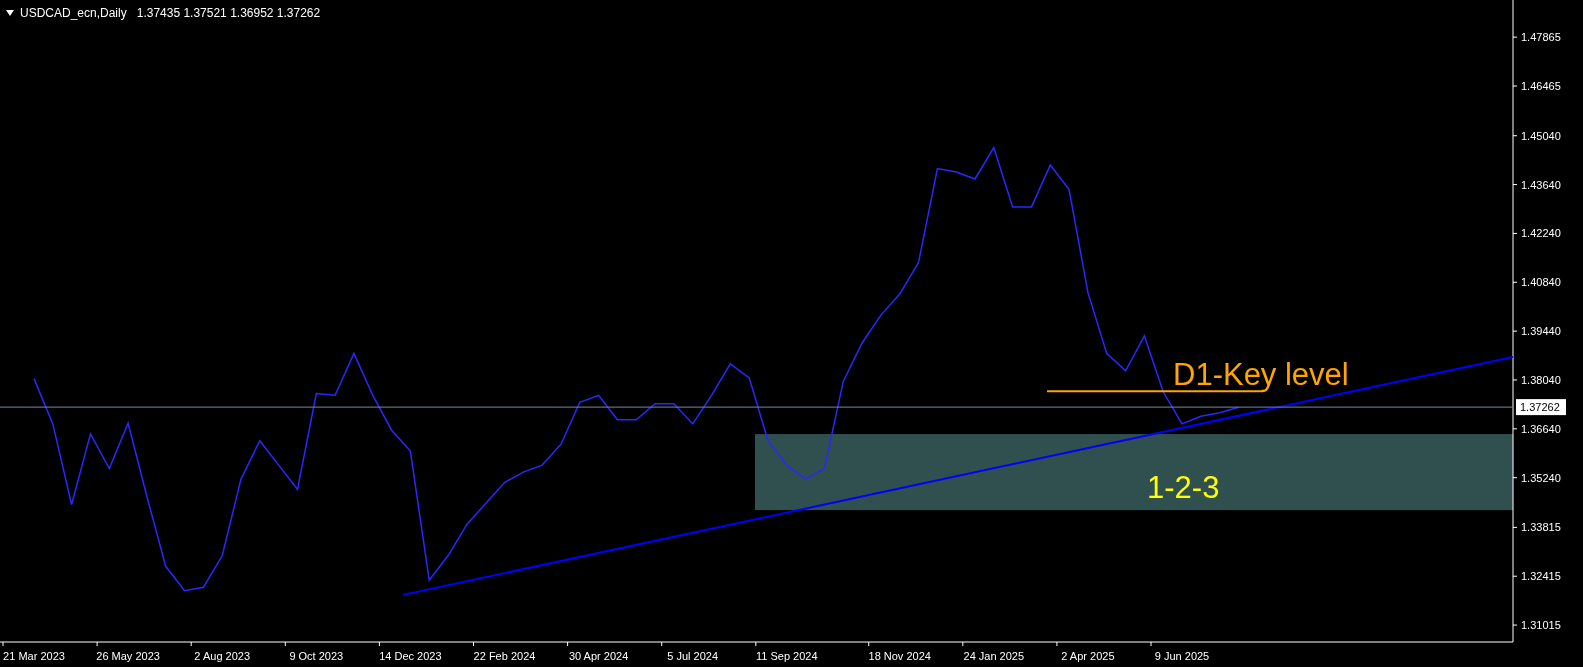 The width and height of the screenshot is (1583, 667). Describe the element at coordinates (1261, 375) in the screenshot. I see `chart-annotation: D1-Key level` at that location.